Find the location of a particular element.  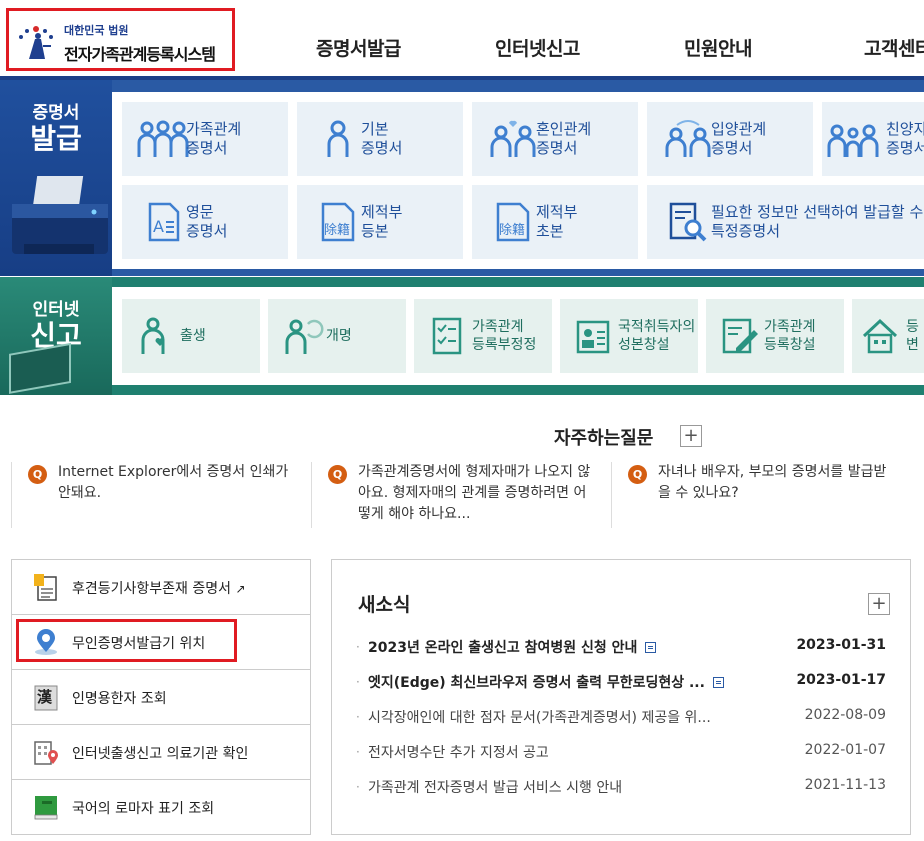

news-item-title: 2023년 온라인 출생신고 참여병원 신청 안내 is located at coordinates (503, 648).